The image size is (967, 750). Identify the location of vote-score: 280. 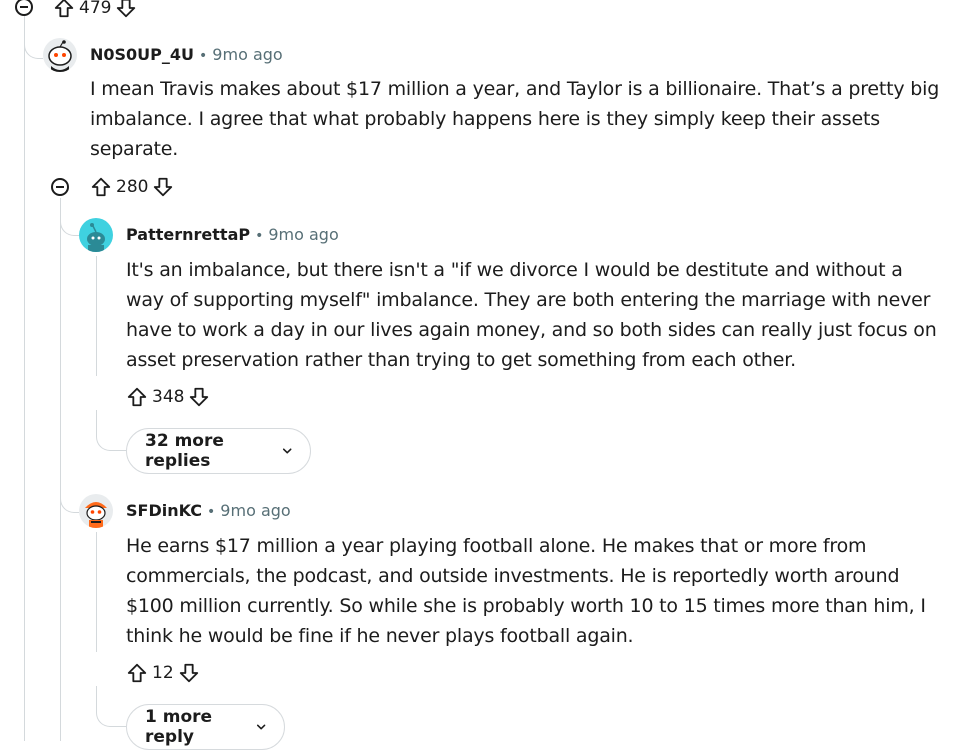
(132, 187).